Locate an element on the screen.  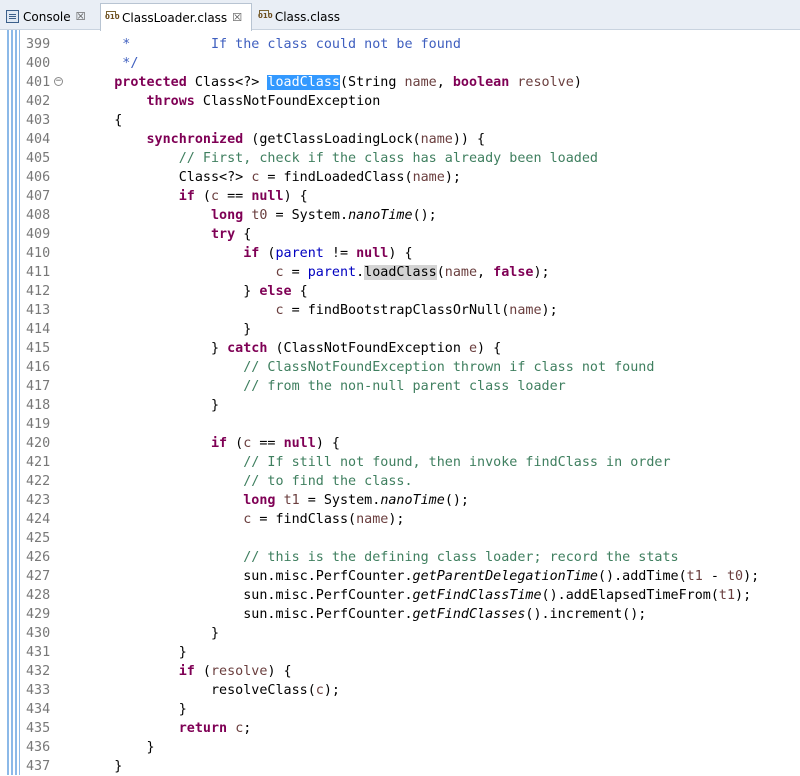
code-line: 431 } is located at coordinates (410, 652).